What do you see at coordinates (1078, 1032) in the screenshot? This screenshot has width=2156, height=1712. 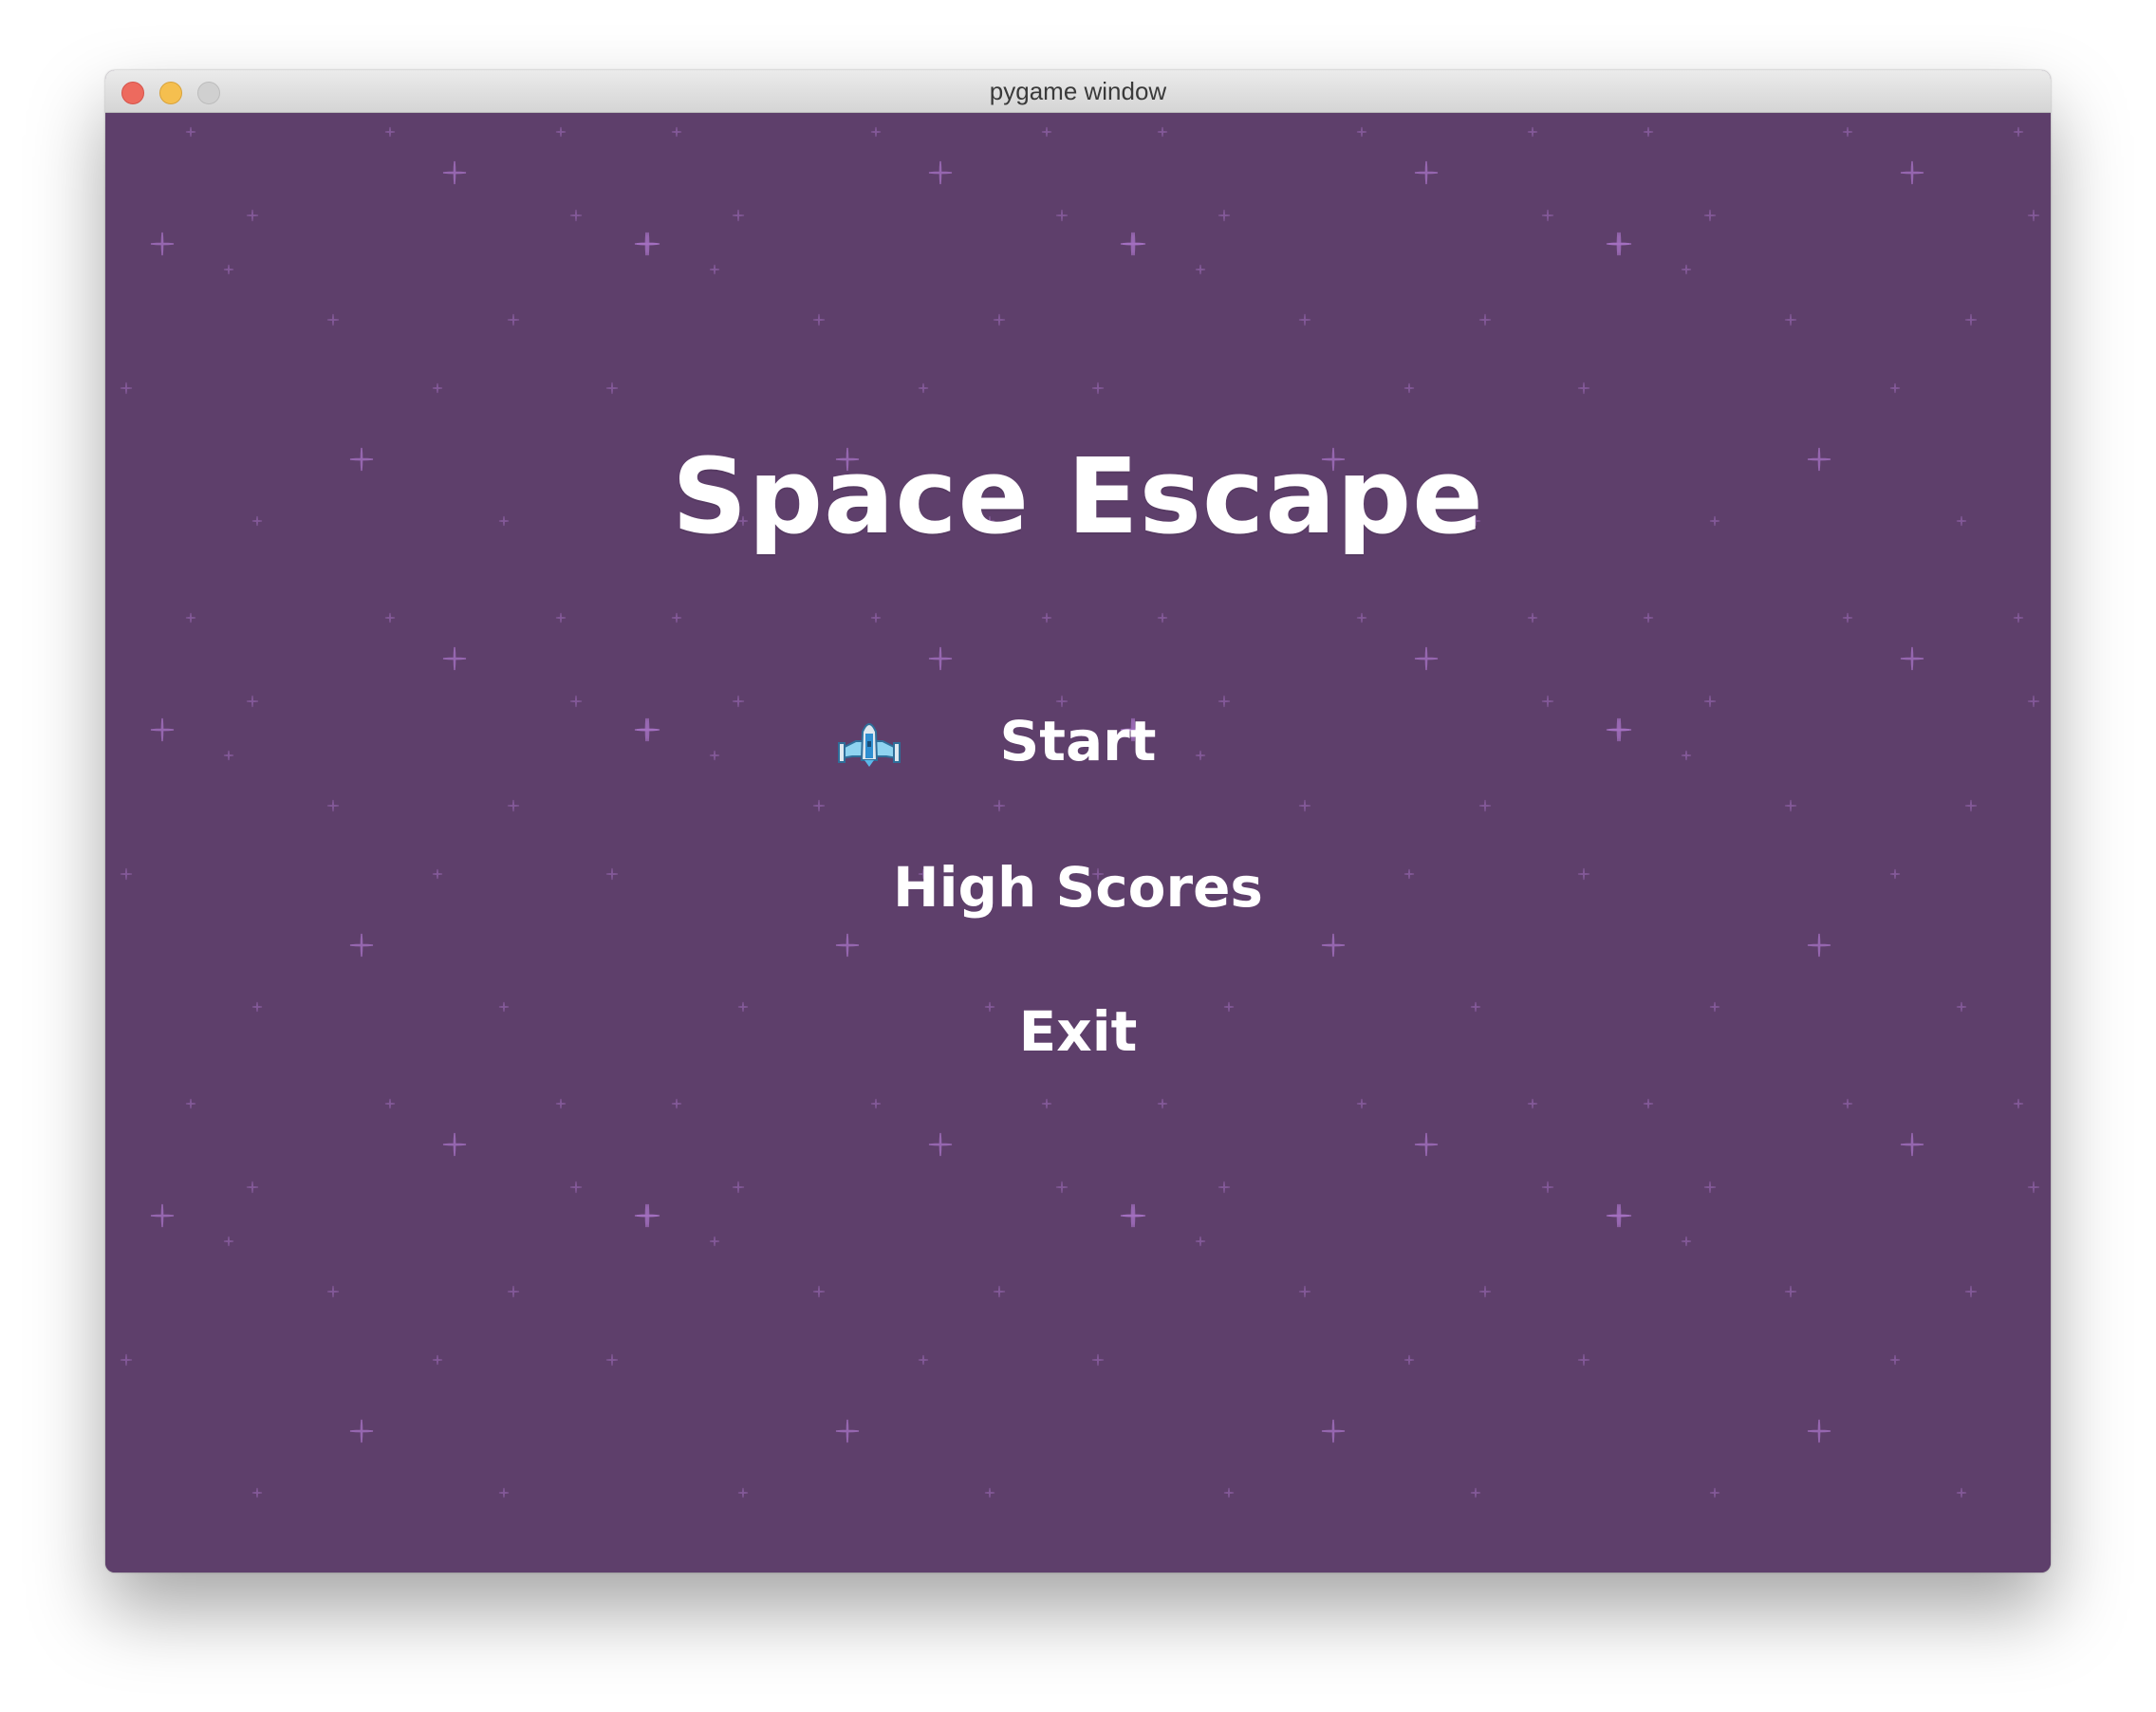 I see `menu-item-exit: Exit` at bounding box center [1078, 1032].